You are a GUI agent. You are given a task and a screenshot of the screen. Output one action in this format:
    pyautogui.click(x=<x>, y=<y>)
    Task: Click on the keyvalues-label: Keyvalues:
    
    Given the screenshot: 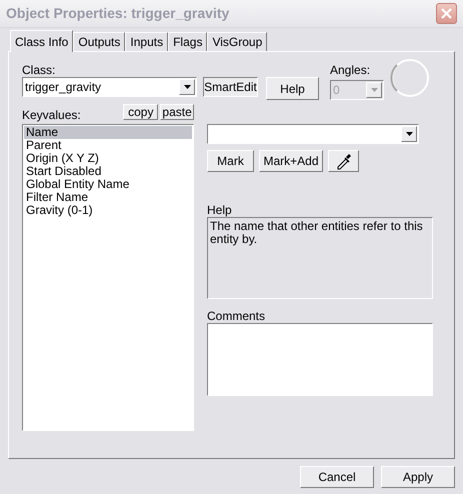 What is the action you would take?
    pyautogui.click(x=52, y=115)
    